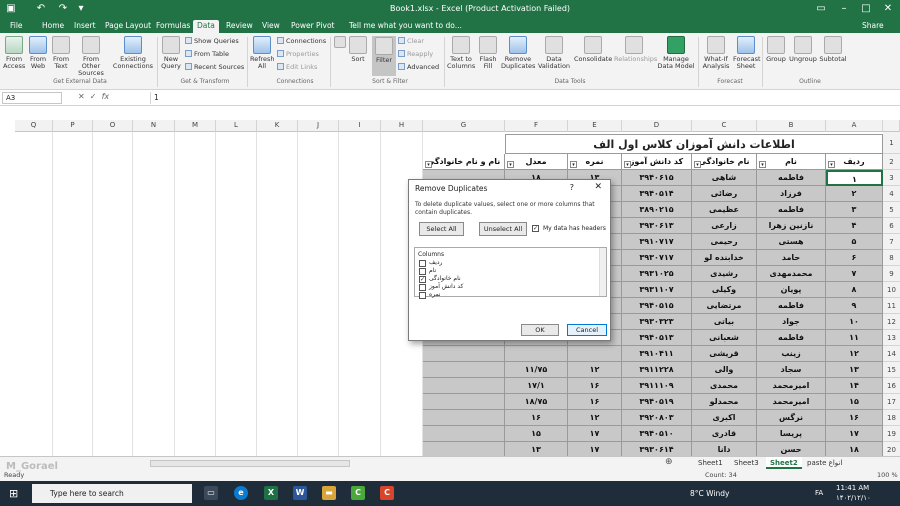 The width and height of the screenshot is (900, 506). What do you see at coordinates (657, 210) in the screenshot?
I see `table-cell: ۳۸۹۰۲۱۵` at bounding box center [657, 210].